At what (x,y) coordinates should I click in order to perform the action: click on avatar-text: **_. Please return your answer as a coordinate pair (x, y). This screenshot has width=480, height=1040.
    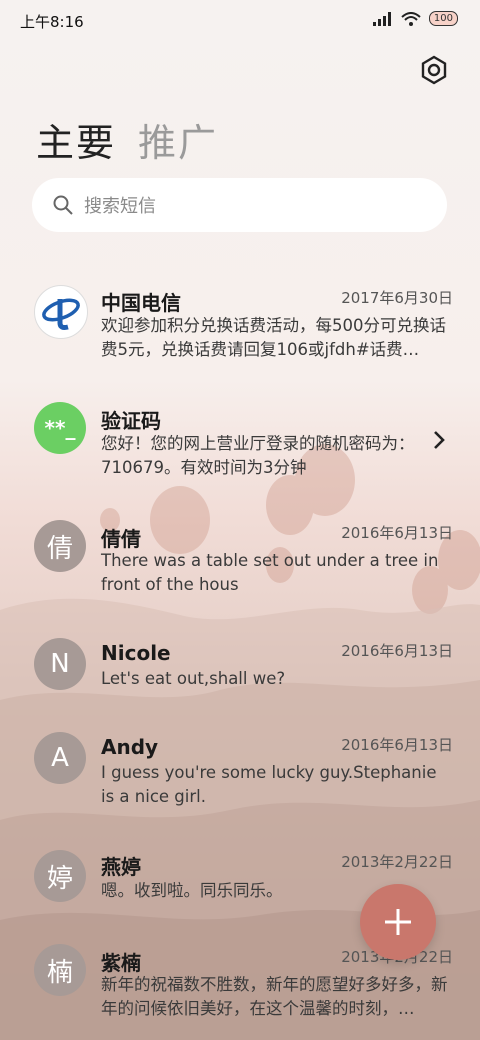
    Looking at the image, I should click on (60, 428).